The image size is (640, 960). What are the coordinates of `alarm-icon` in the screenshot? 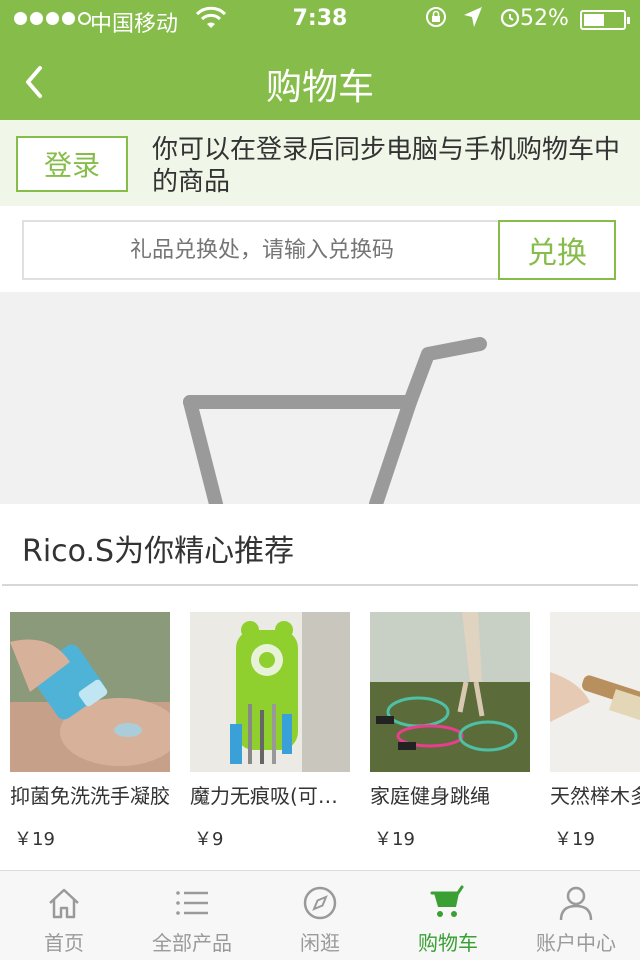 It's located at (510, 20).